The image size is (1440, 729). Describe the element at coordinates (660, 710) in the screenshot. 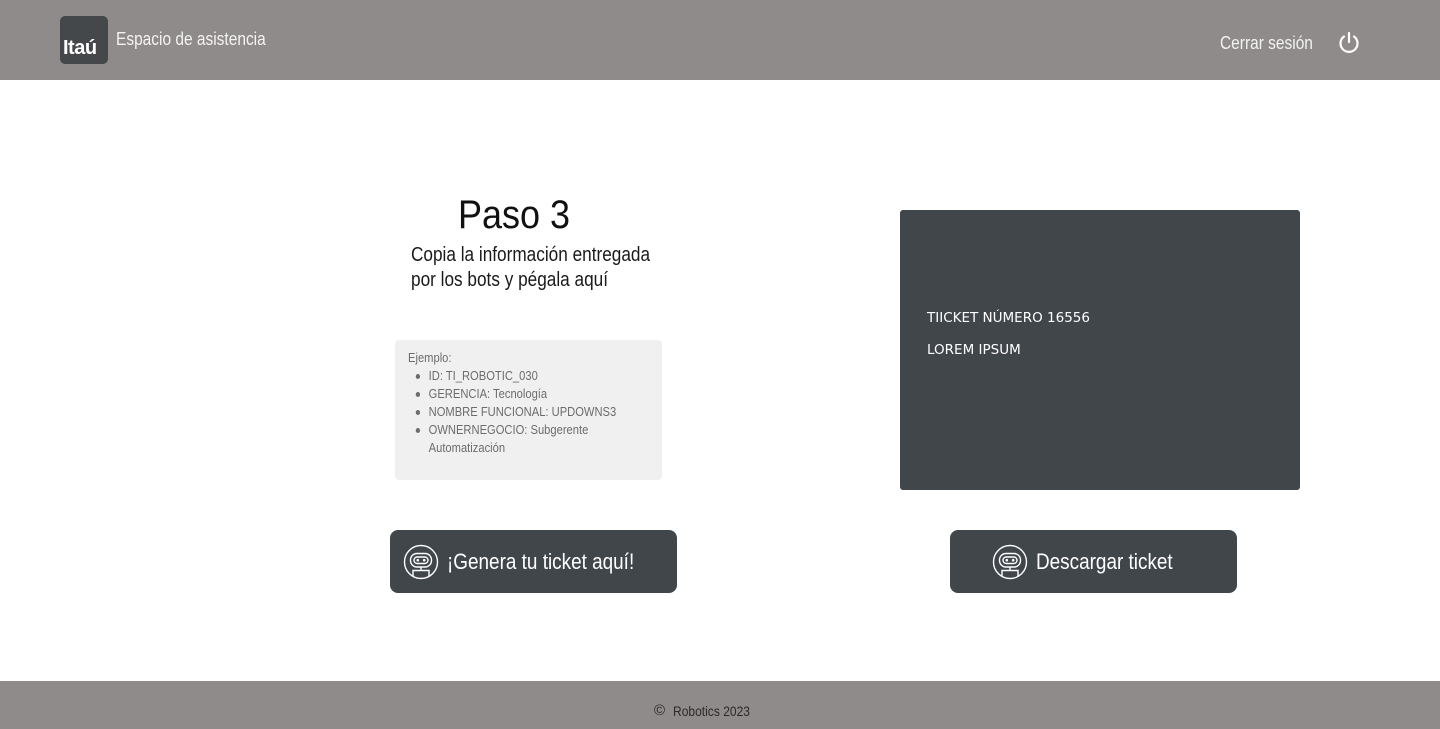

I see `copyright-icon: ©` at that location.